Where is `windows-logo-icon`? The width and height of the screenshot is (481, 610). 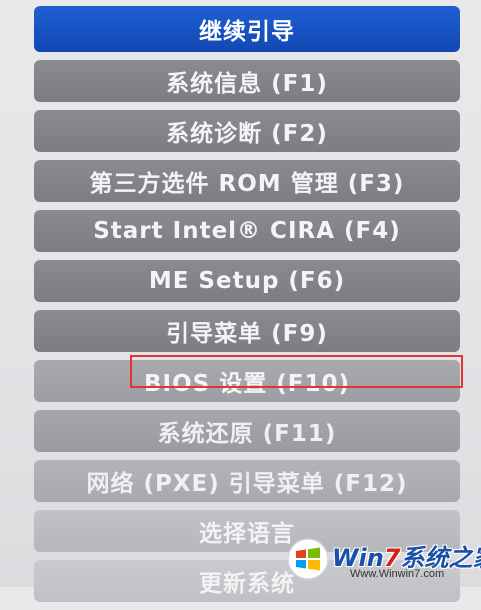
windows-logo-icon is located at coordinates (308, 559).